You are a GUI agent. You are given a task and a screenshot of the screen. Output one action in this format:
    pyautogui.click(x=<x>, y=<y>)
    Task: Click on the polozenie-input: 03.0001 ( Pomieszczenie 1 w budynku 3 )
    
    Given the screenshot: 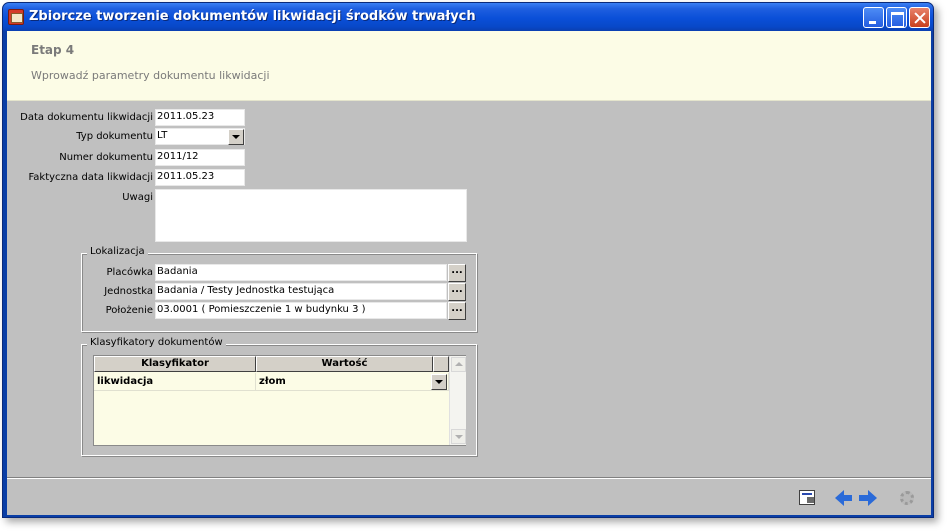 What is the action you would take?
    pyautogui.click(x=301, y=310)
    